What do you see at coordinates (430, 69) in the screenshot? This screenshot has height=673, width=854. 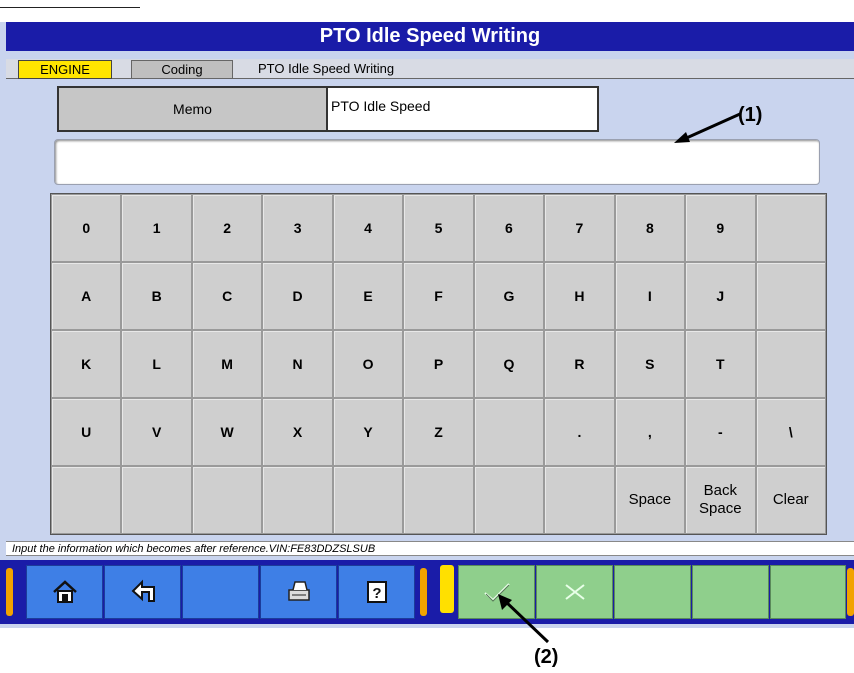 I see `breadcrumb: ENGINE Coding PTO Idle Speed Writing` at bounding box center [430, 69].